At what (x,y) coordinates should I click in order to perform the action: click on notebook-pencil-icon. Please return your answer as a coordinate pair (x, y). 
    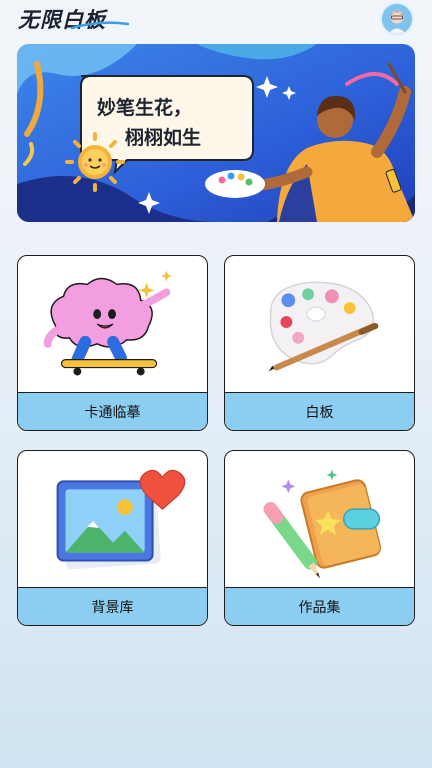
    Looking at the image, I should click on (322, 524).